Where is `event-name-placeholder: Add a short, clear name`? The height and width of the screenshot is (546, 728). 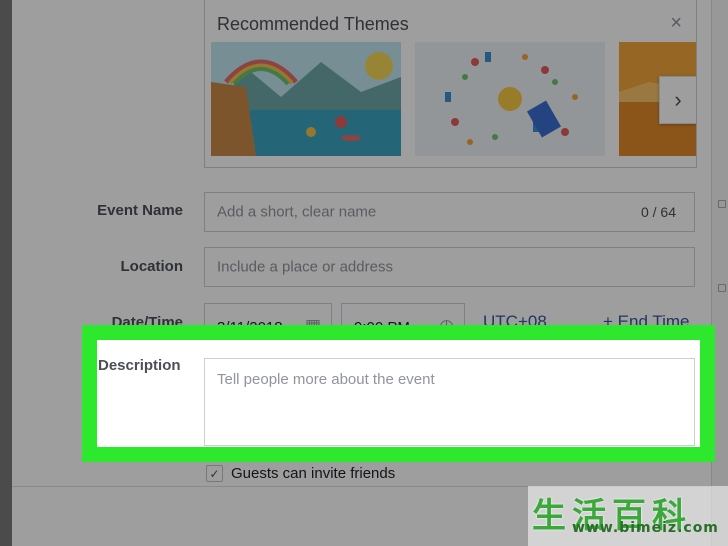
event-name-placeholder: Add a short, clear name is located at coordinates (297, 212).